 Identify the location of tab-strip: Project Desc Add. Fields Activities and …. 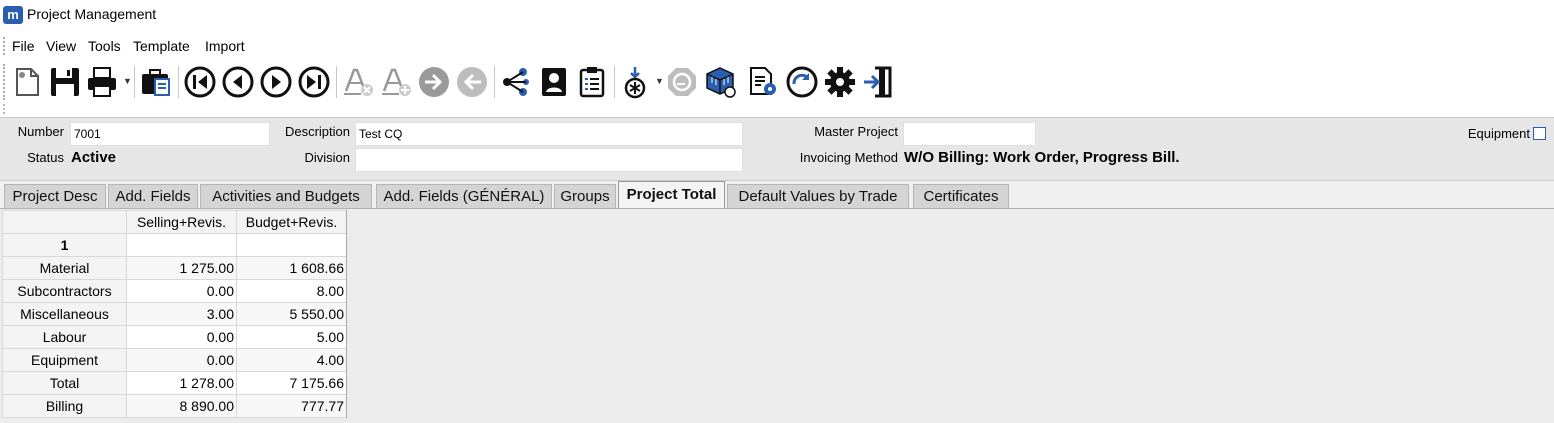
(777, 195).